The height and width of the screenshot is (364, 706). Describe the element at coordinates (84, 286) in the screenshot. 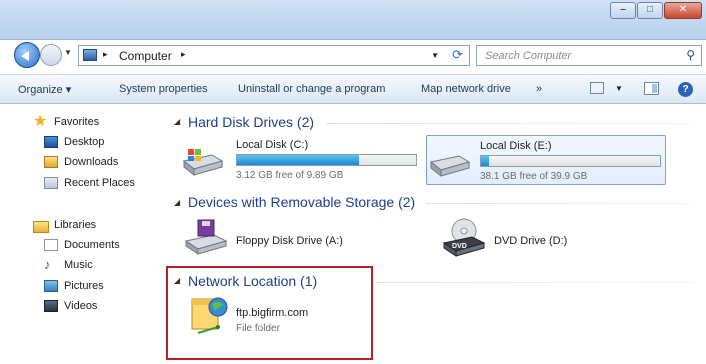

I see `nav-pictures: Pictures` at that location.